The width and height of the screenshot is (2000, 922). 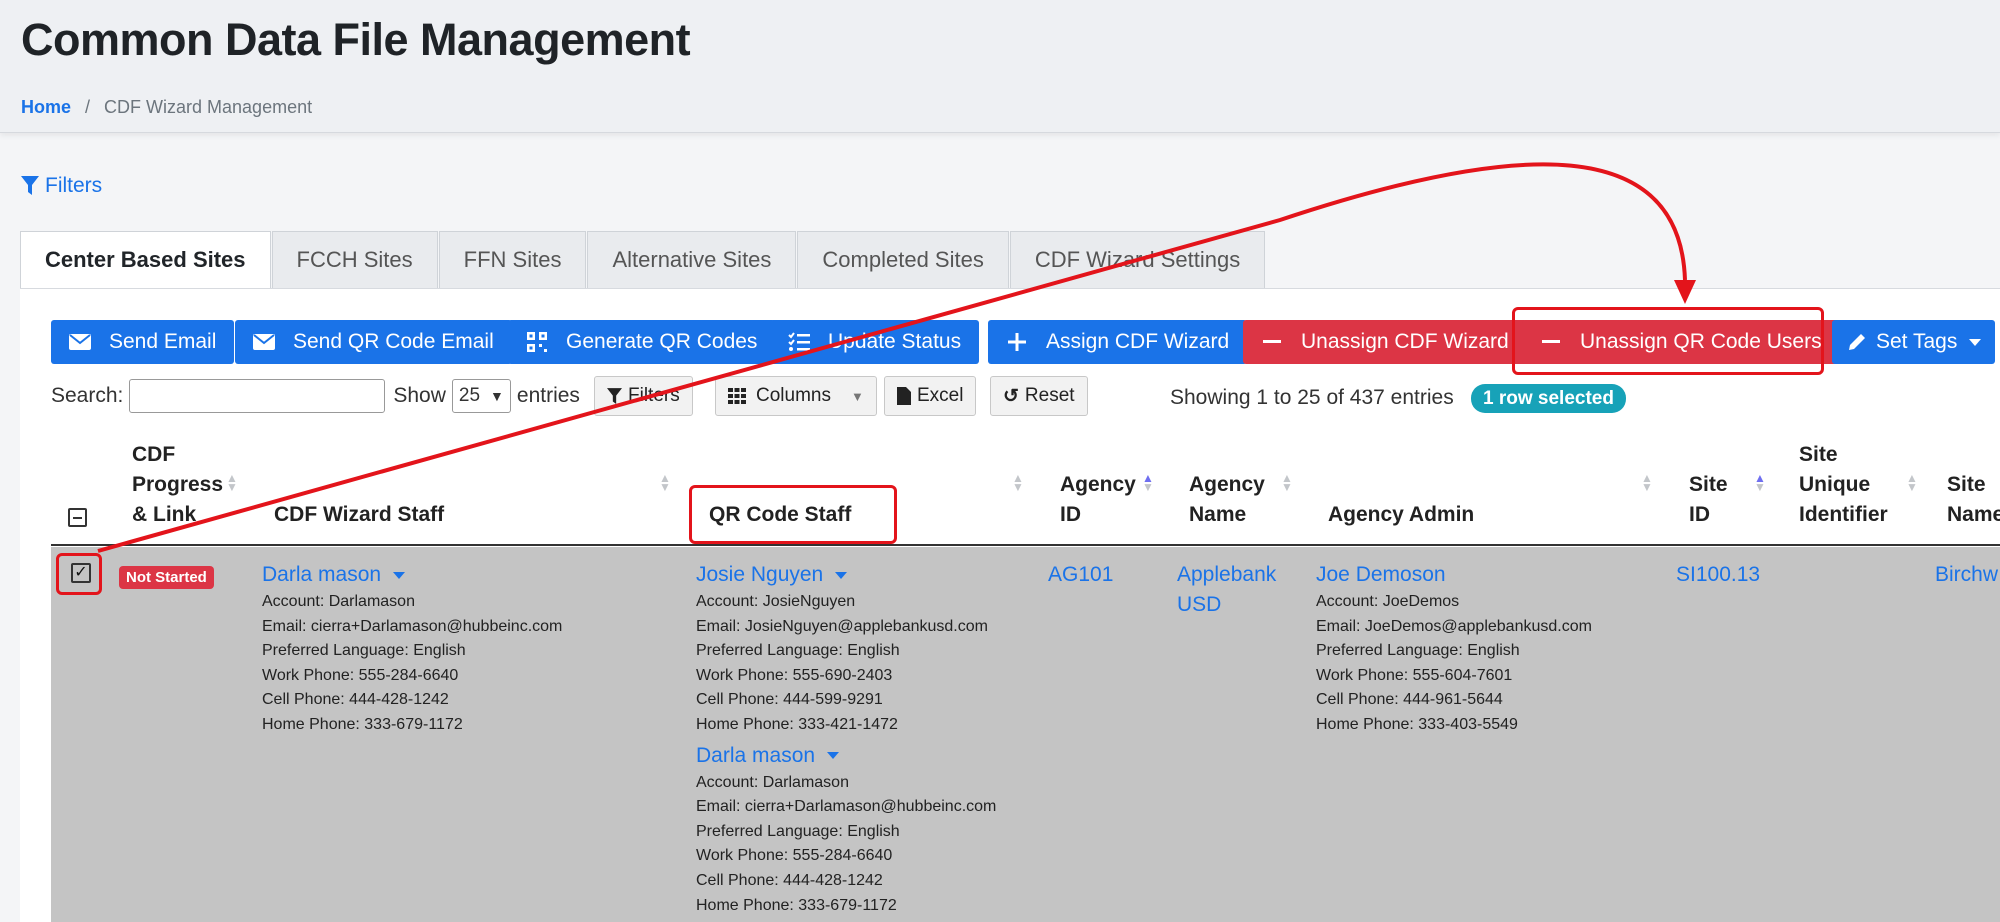 What do you see at coordinates (930, 396) in the screenshot?
I see `excel-export-button: Excel` at bounding box center [930, 396].